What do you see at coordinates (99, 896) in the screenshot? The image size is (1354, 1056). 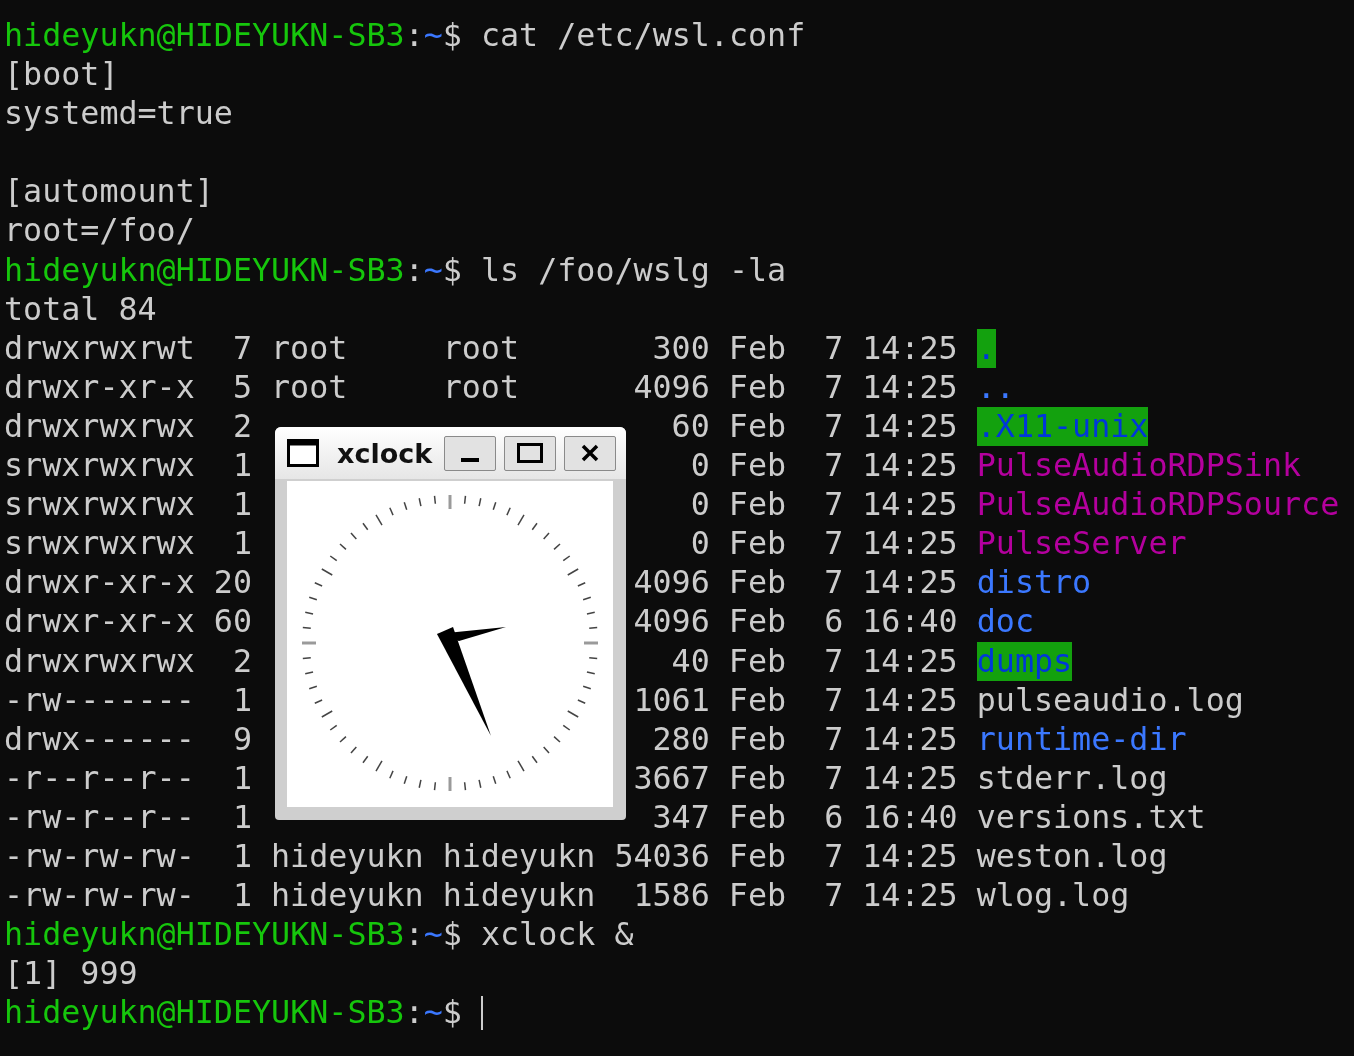 I see `file-mode: -rw-rw-rw-` at bounding box center [99, 896].